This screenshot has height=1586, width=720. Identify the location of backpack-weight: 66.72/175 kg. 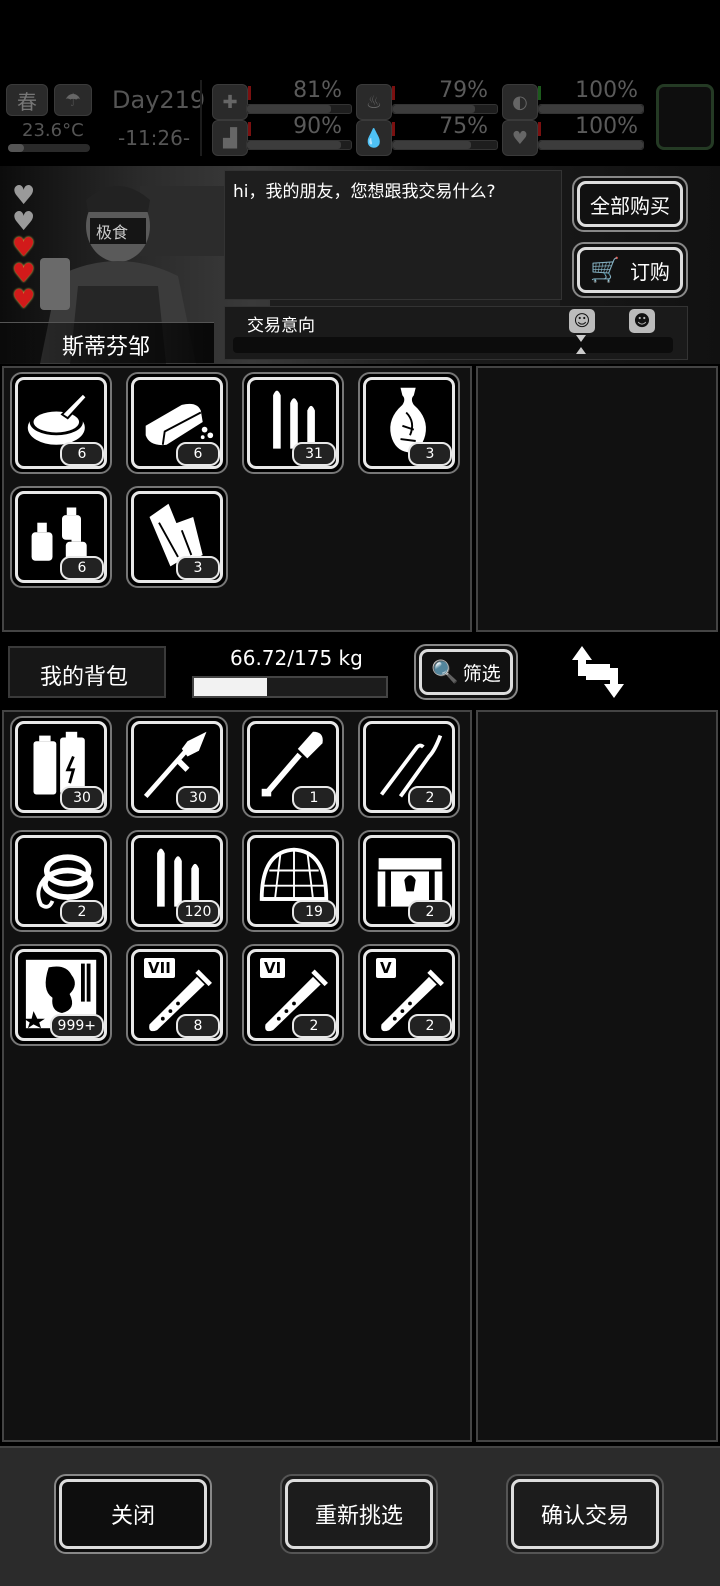
(296, 658).